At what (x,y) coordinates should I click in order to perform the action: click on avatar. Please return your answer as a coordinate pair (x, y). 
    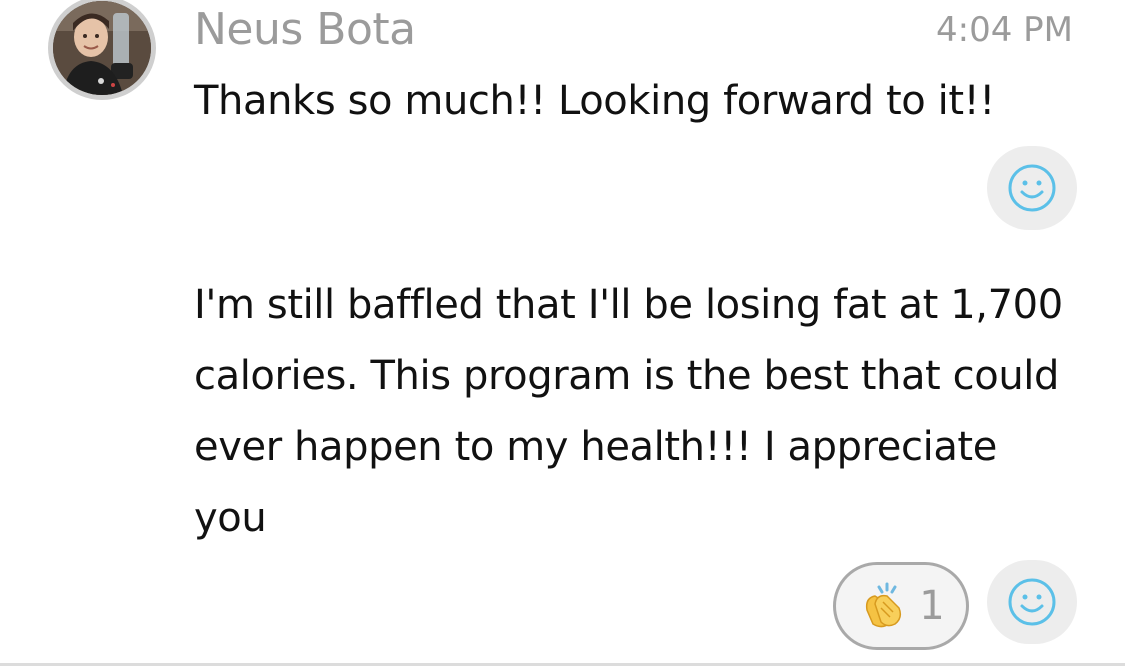
    Looking at the image, I should click on (102, 50).